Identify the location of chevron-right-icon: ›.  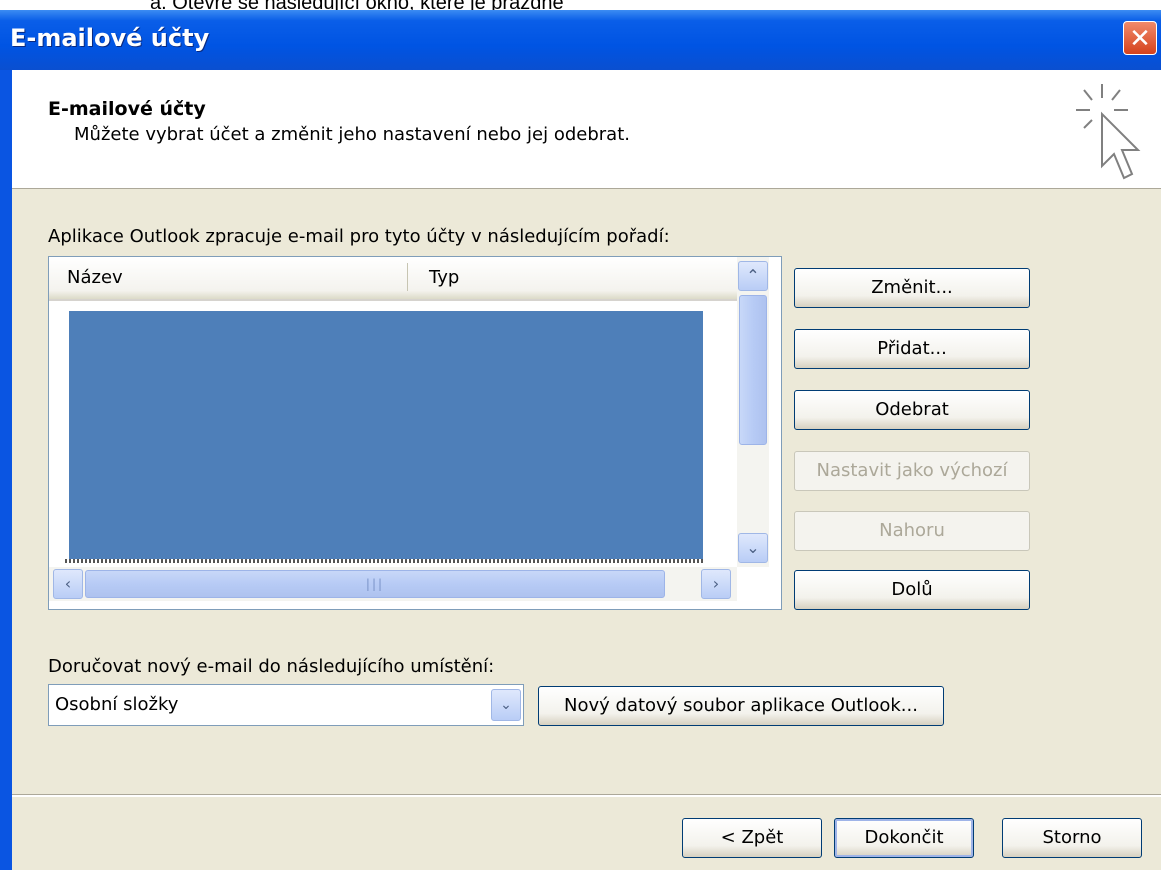
(716, 583).